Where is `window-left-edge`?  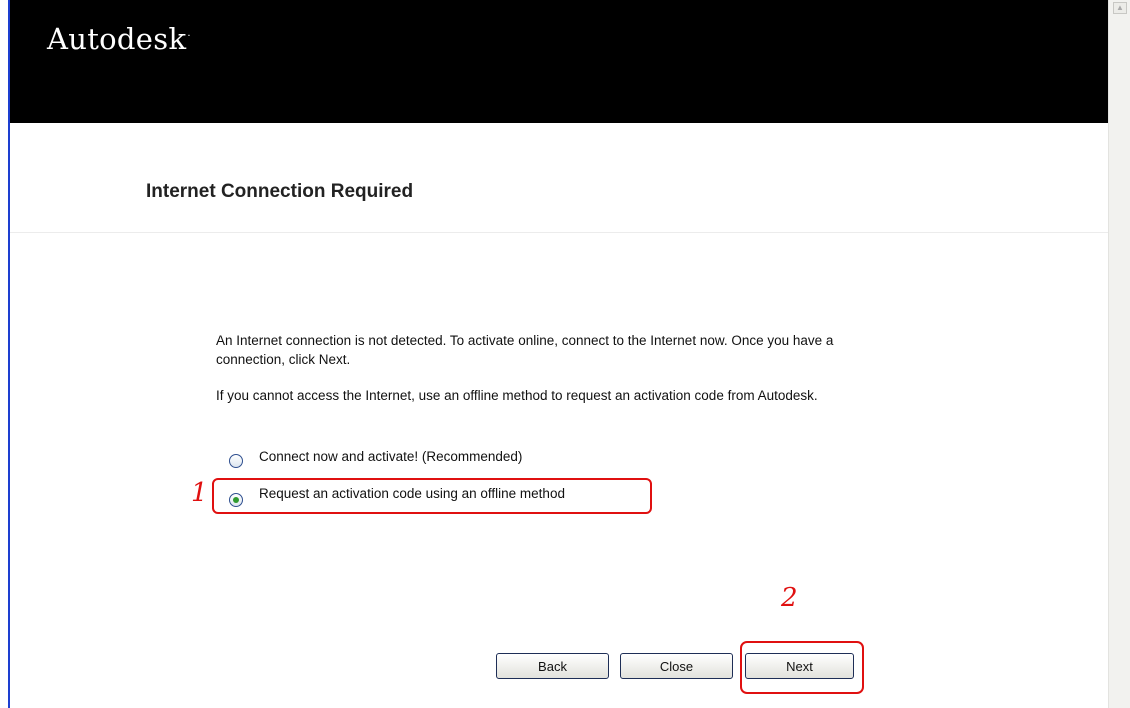
window-left-edge is located at coordinates (5, 354).